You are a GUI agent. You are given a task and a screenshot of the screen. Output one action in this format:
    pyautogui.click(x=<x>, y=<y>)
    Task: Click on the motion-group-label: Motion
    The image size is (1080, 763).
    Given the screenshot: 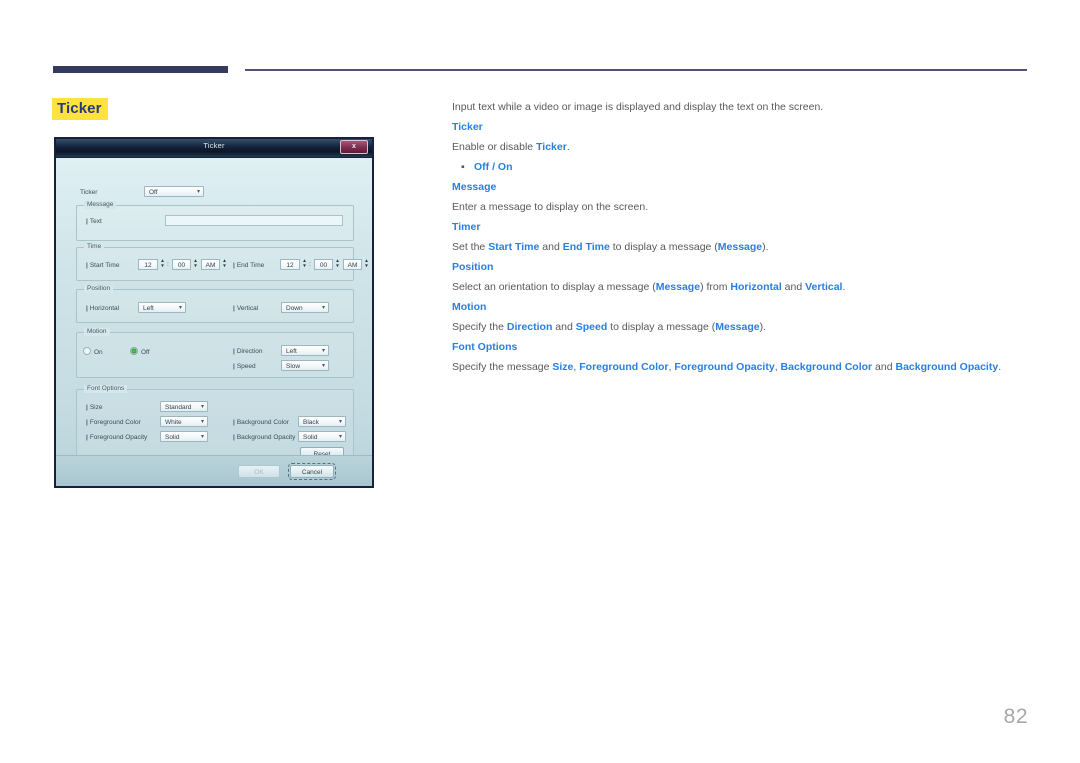 What is the action you would take?
    pyautogui.click(x=97, y=332)
    